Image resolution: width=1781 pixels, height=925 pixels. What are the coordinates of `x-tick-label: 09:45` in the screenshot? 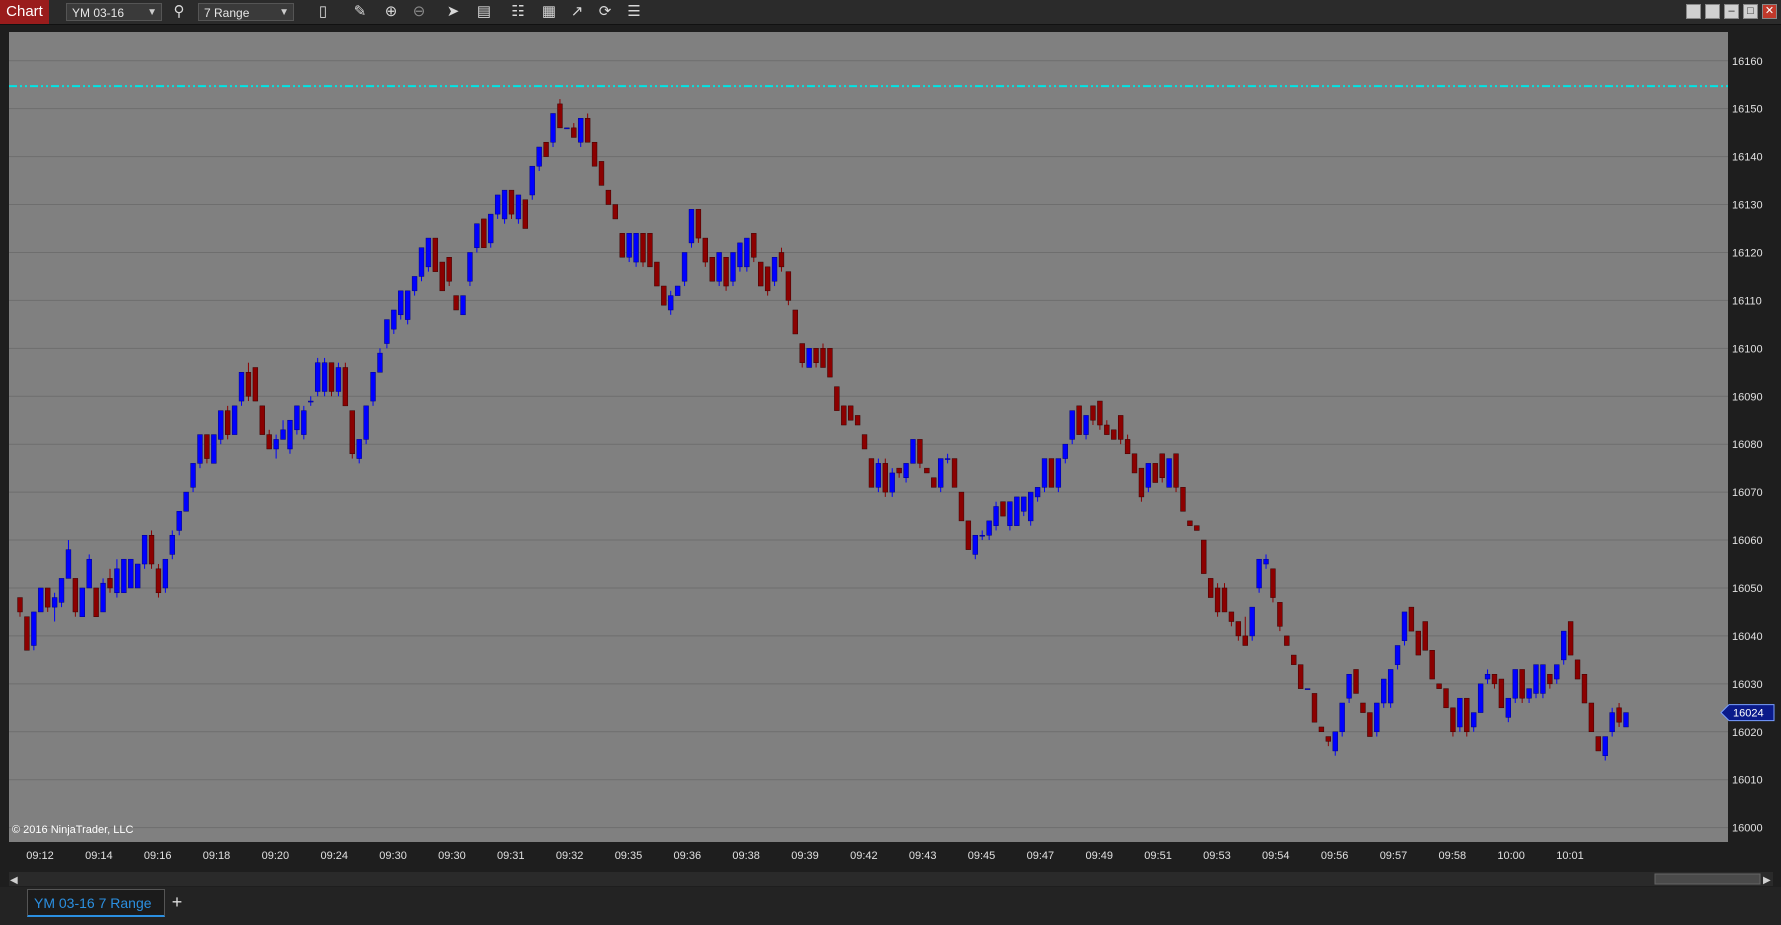 It's located at (982, 856).